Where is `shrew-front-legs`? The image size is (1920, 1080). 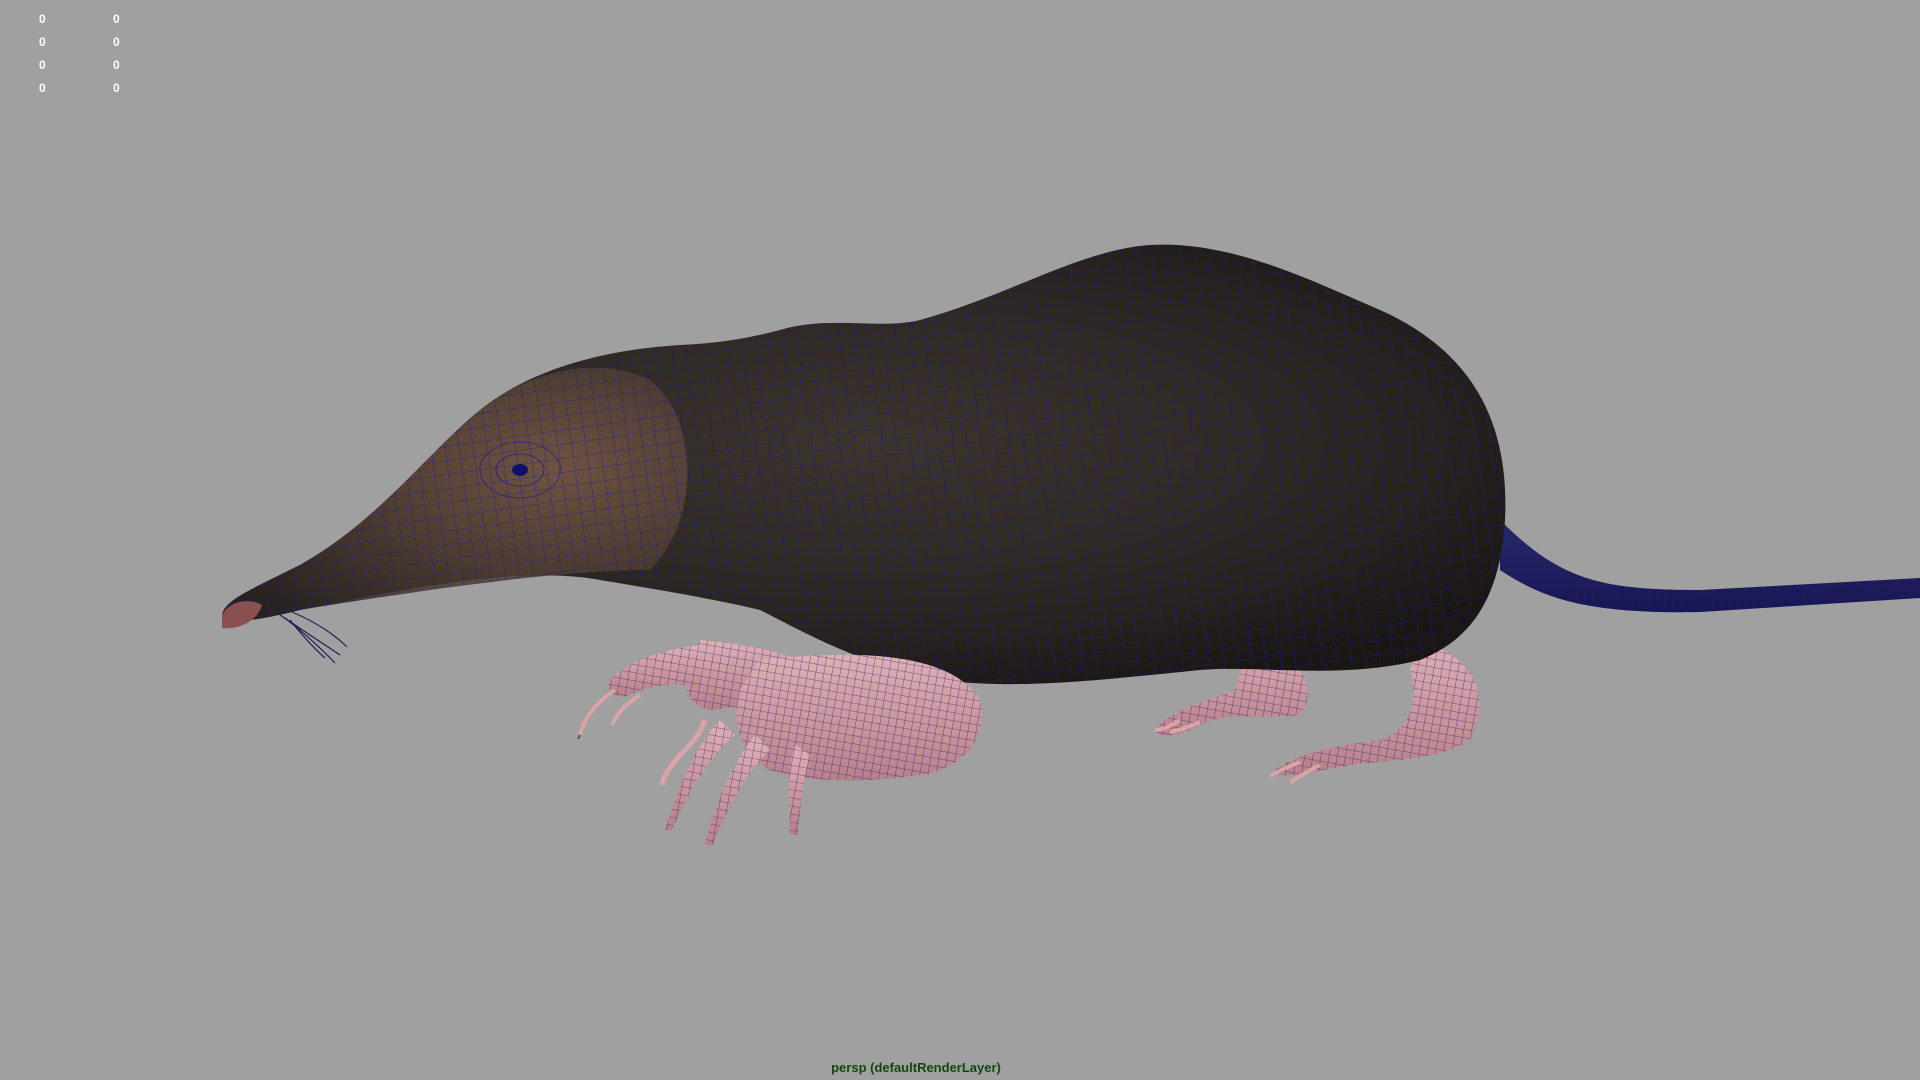 shrew-front-legs is located at coordinates (779, 742).